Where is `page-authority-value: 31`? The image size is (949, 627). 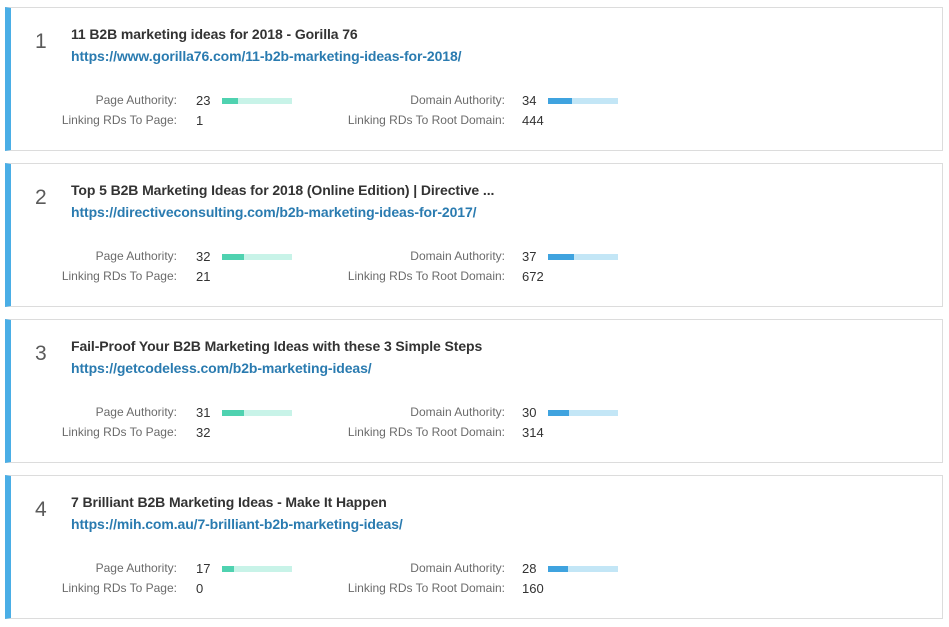
page-authority-value: 31 is located at coordinates (203, 412).